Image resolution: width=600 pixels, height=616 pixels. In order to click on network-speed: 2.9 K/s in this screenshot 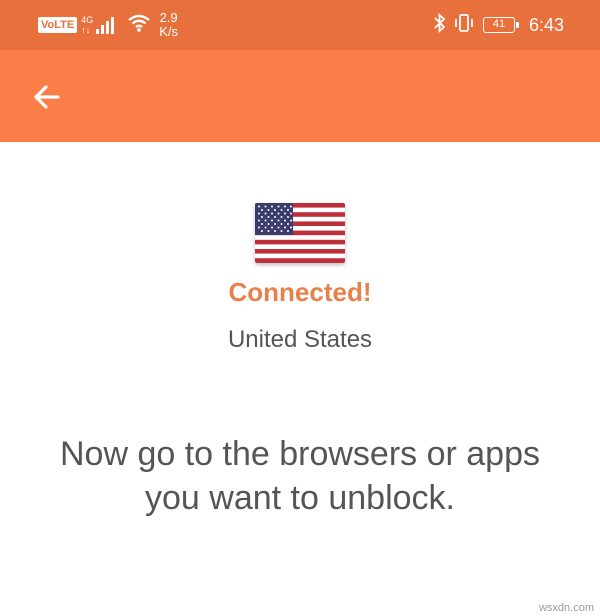, I will do `click(168, 25)`.